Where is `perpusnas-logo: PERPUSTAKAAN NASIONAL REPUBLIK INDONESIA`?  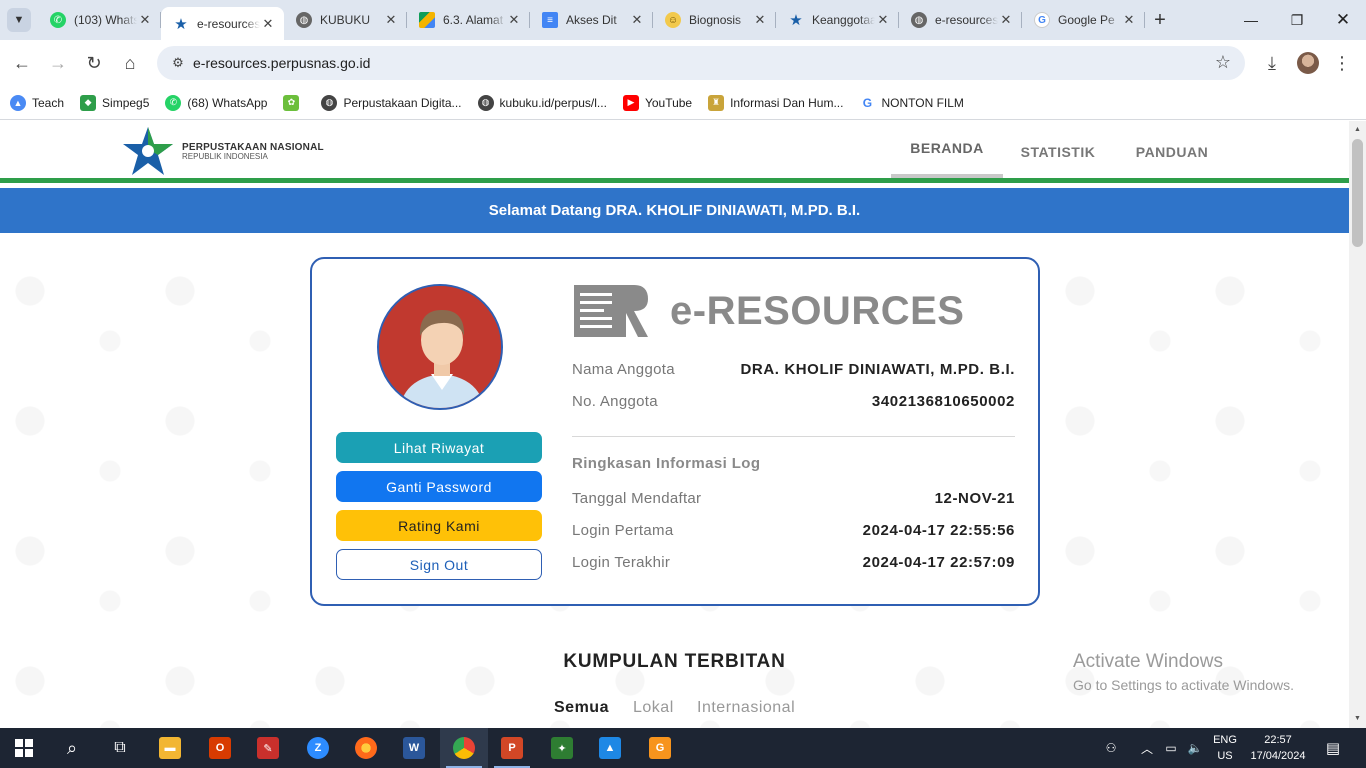
perpusnas-logo: PERPUSTAKAAN NASIONAL REPUBLIK INDONESIA is located at coordinates (222, 152).